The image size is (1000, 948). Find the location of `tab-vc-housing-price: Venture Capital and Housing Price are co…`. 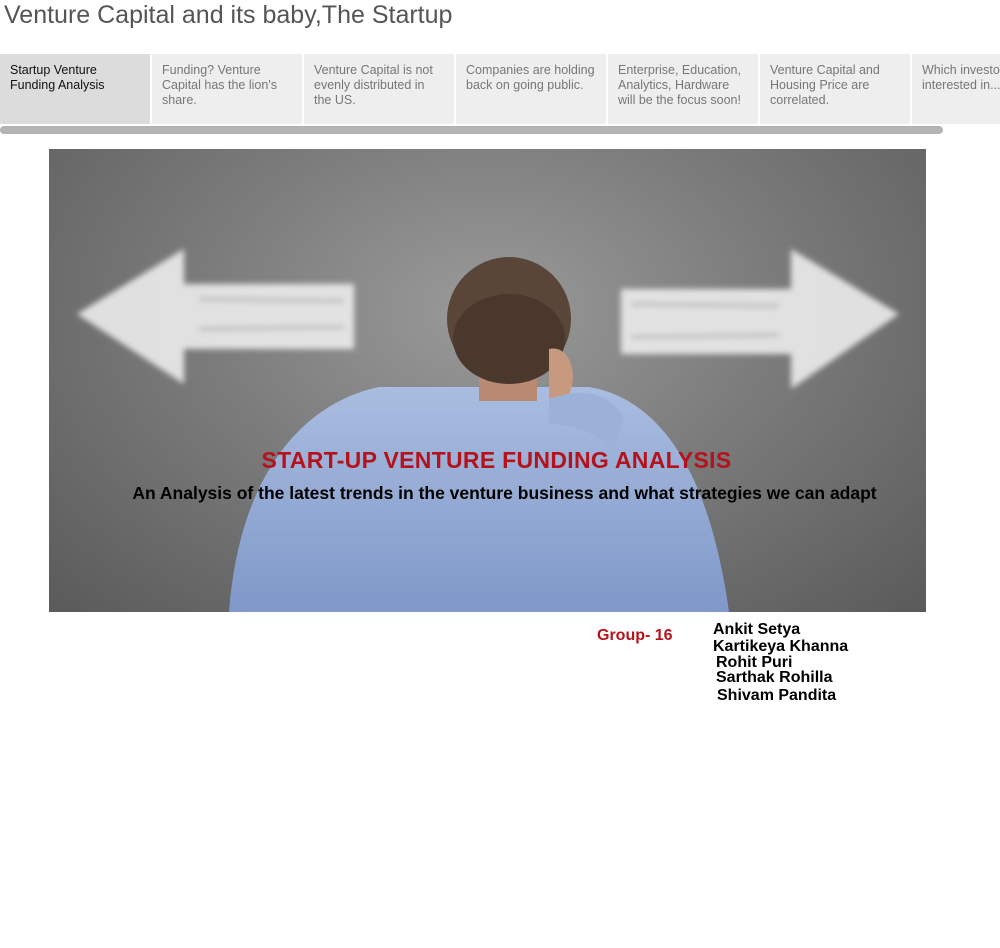

tab-vc-housing-price: Venture Capital and Housing Price are co… is located at coordinates (835, 89).